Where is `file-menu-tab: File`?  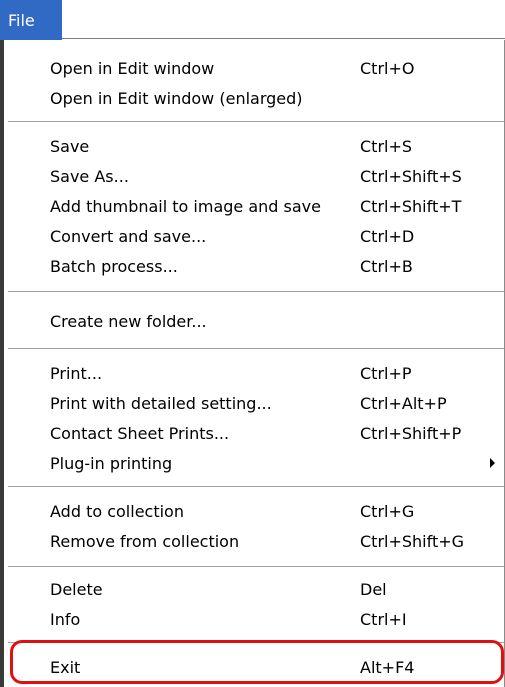 file-menu-tab: File is located at coordinates (31, 20).